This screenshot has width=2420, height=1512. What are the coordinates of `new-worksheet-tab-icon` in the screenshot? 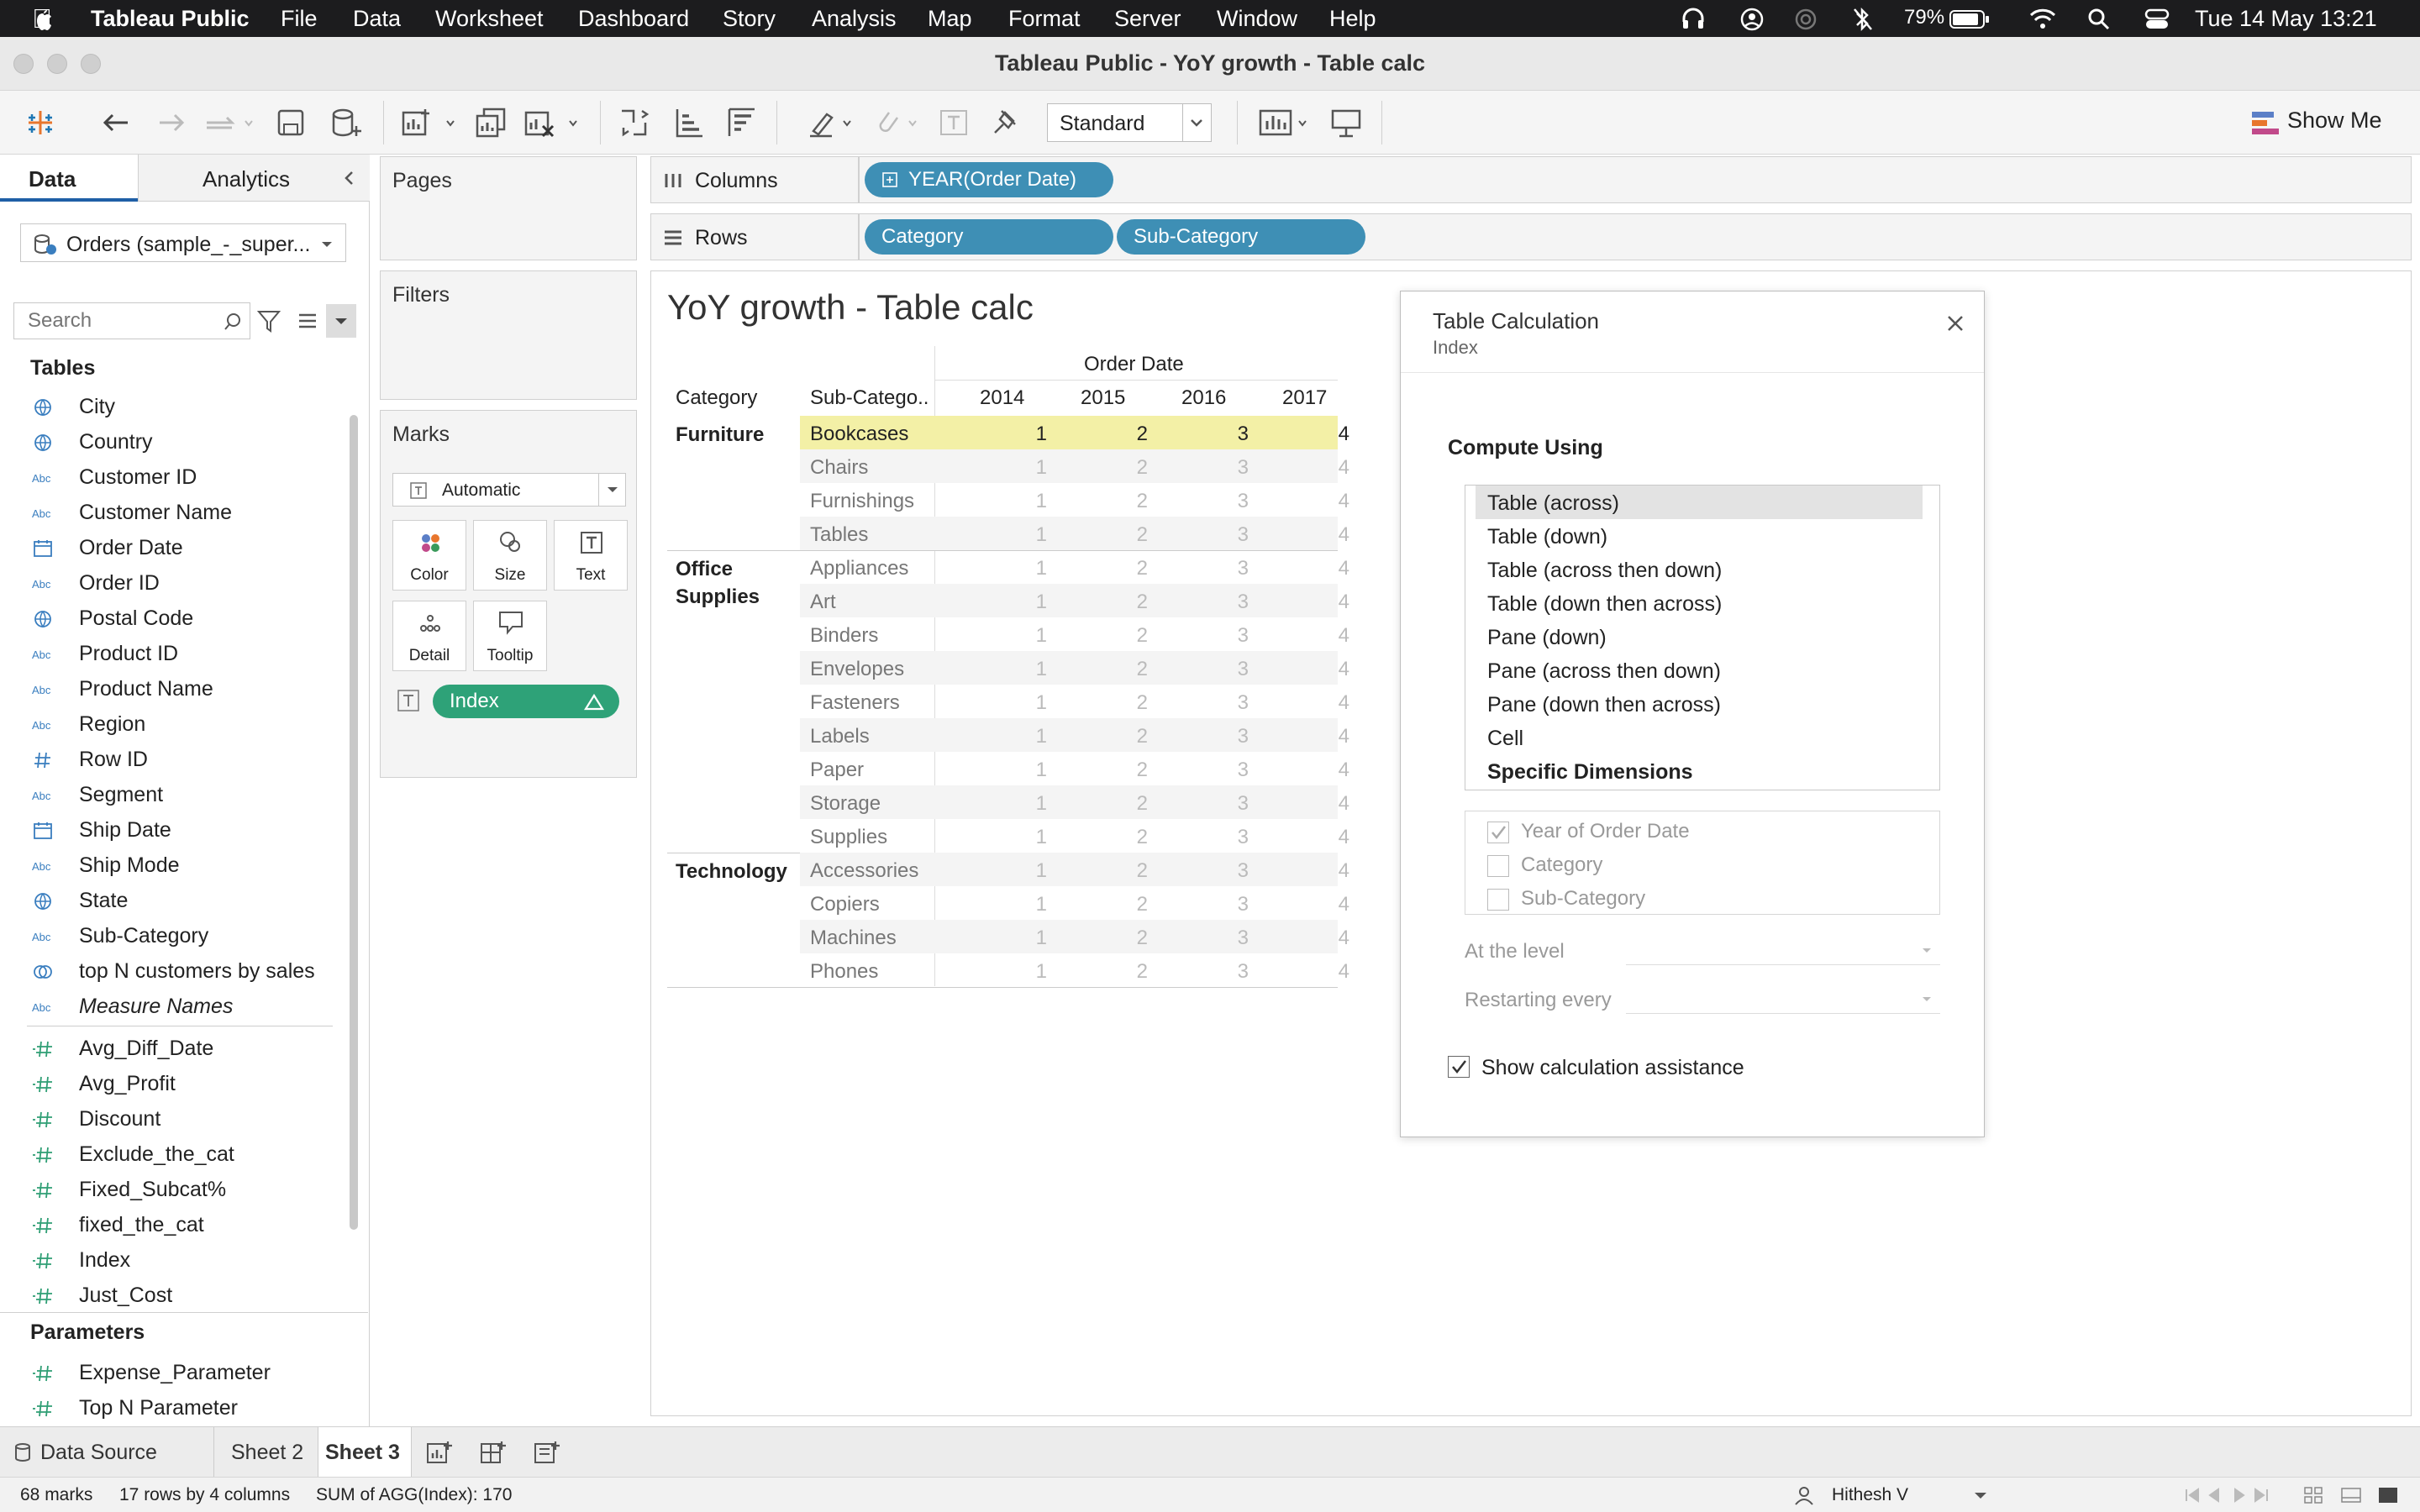 It's located at (439, 1453).